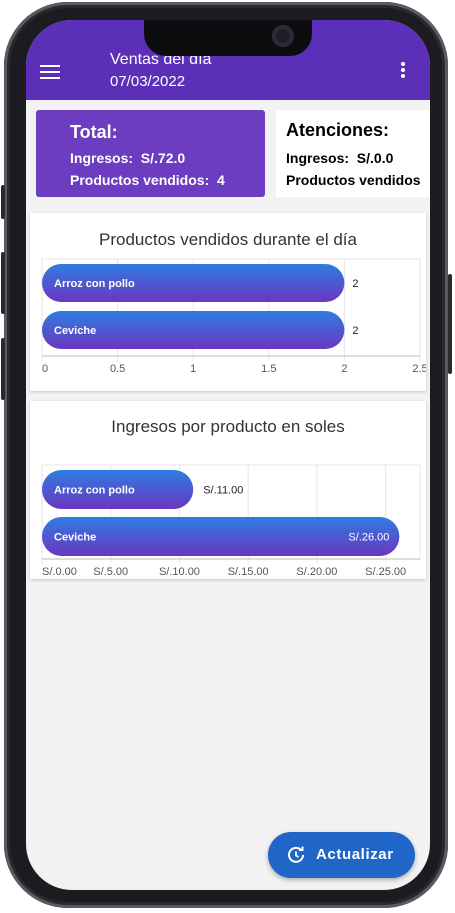 The image size is (455, 913). What do you see at coordinates (375, 158) in the screenshot?
I see `atenciones-ingresos-value: S/.0.0` at bounding box center [375, 158].